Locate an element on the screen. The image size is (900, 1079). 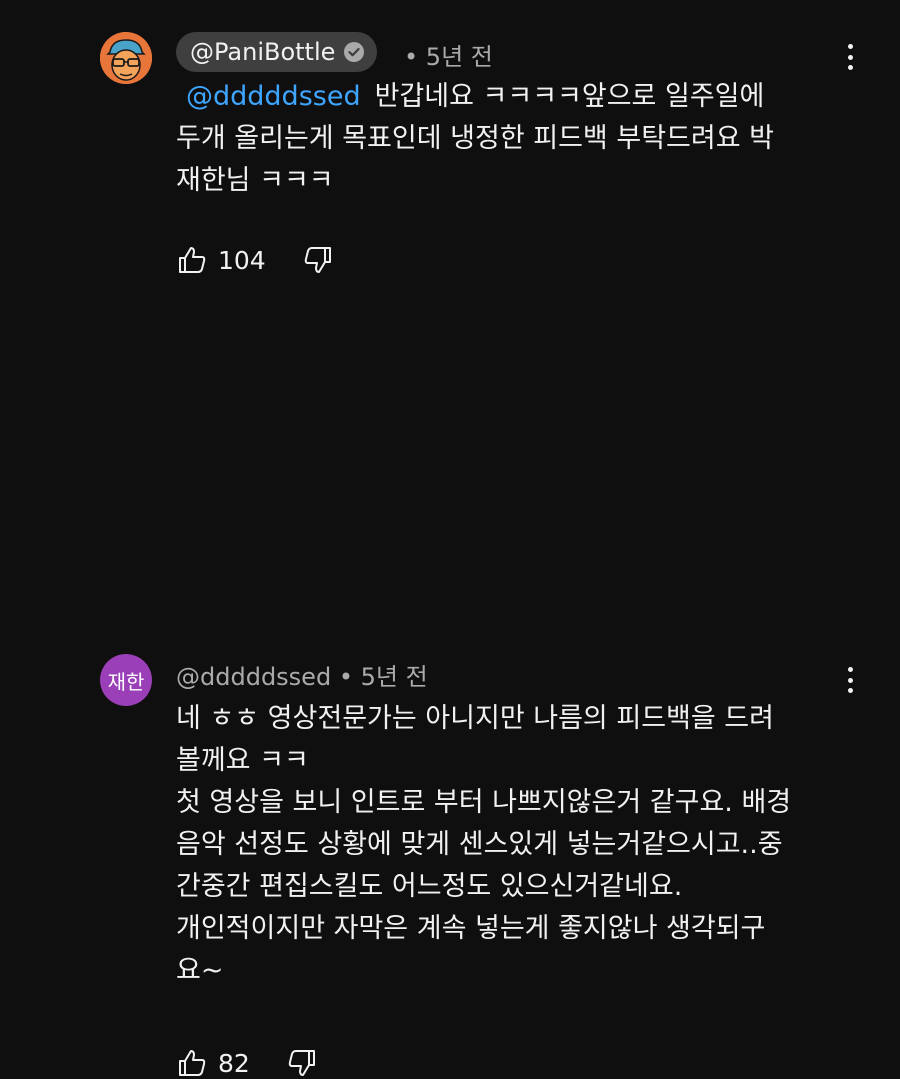
comment-line: 간중간 편집스킬도 어느정도 있으신거같네요. is located at coordinates (429, 886).